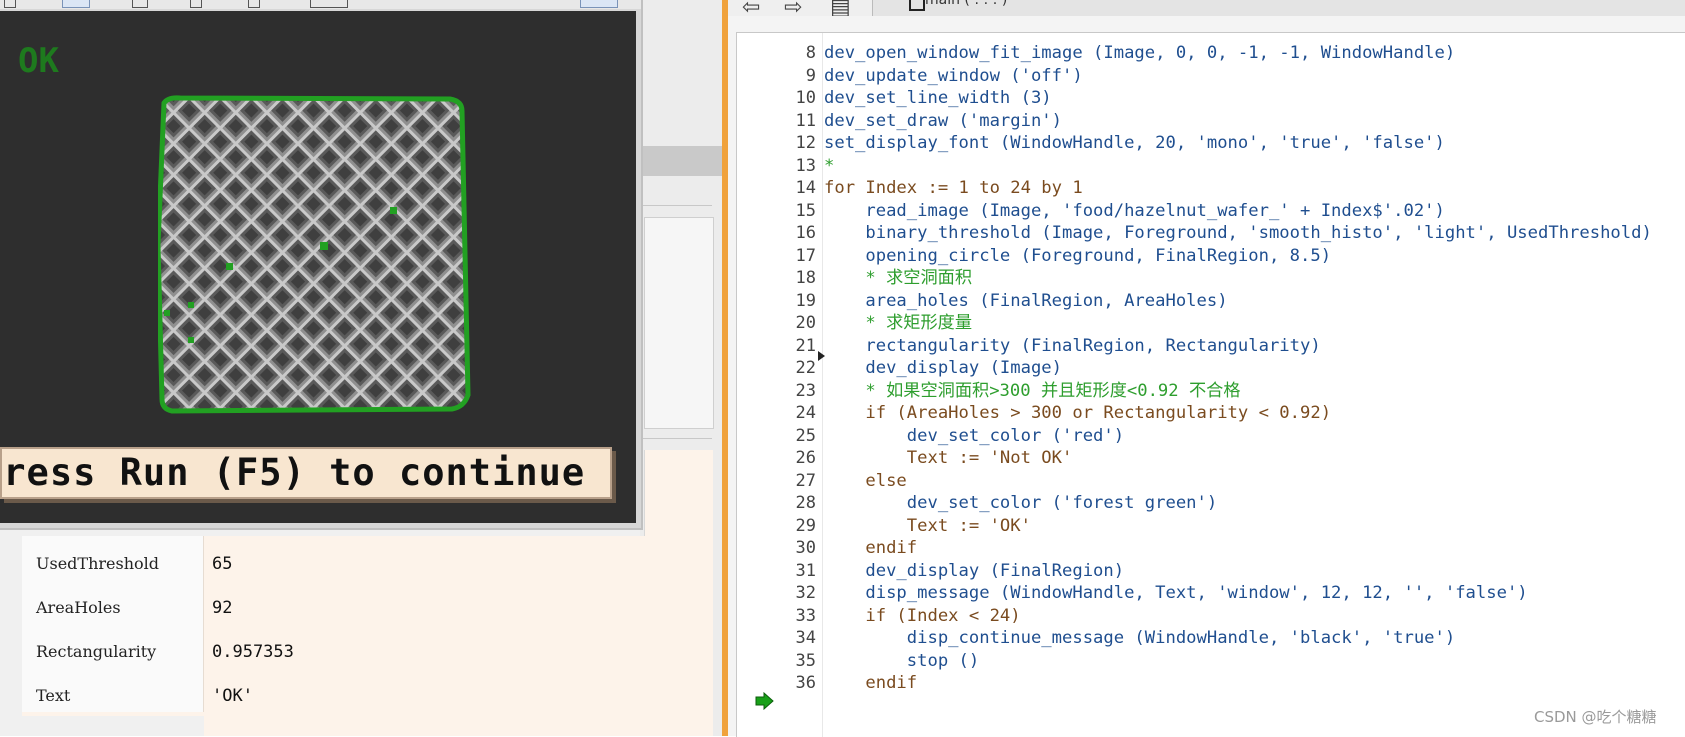 The height and width of the screenshot is (737, 1685). I want to click on line-number: 23, so click(776, 391).